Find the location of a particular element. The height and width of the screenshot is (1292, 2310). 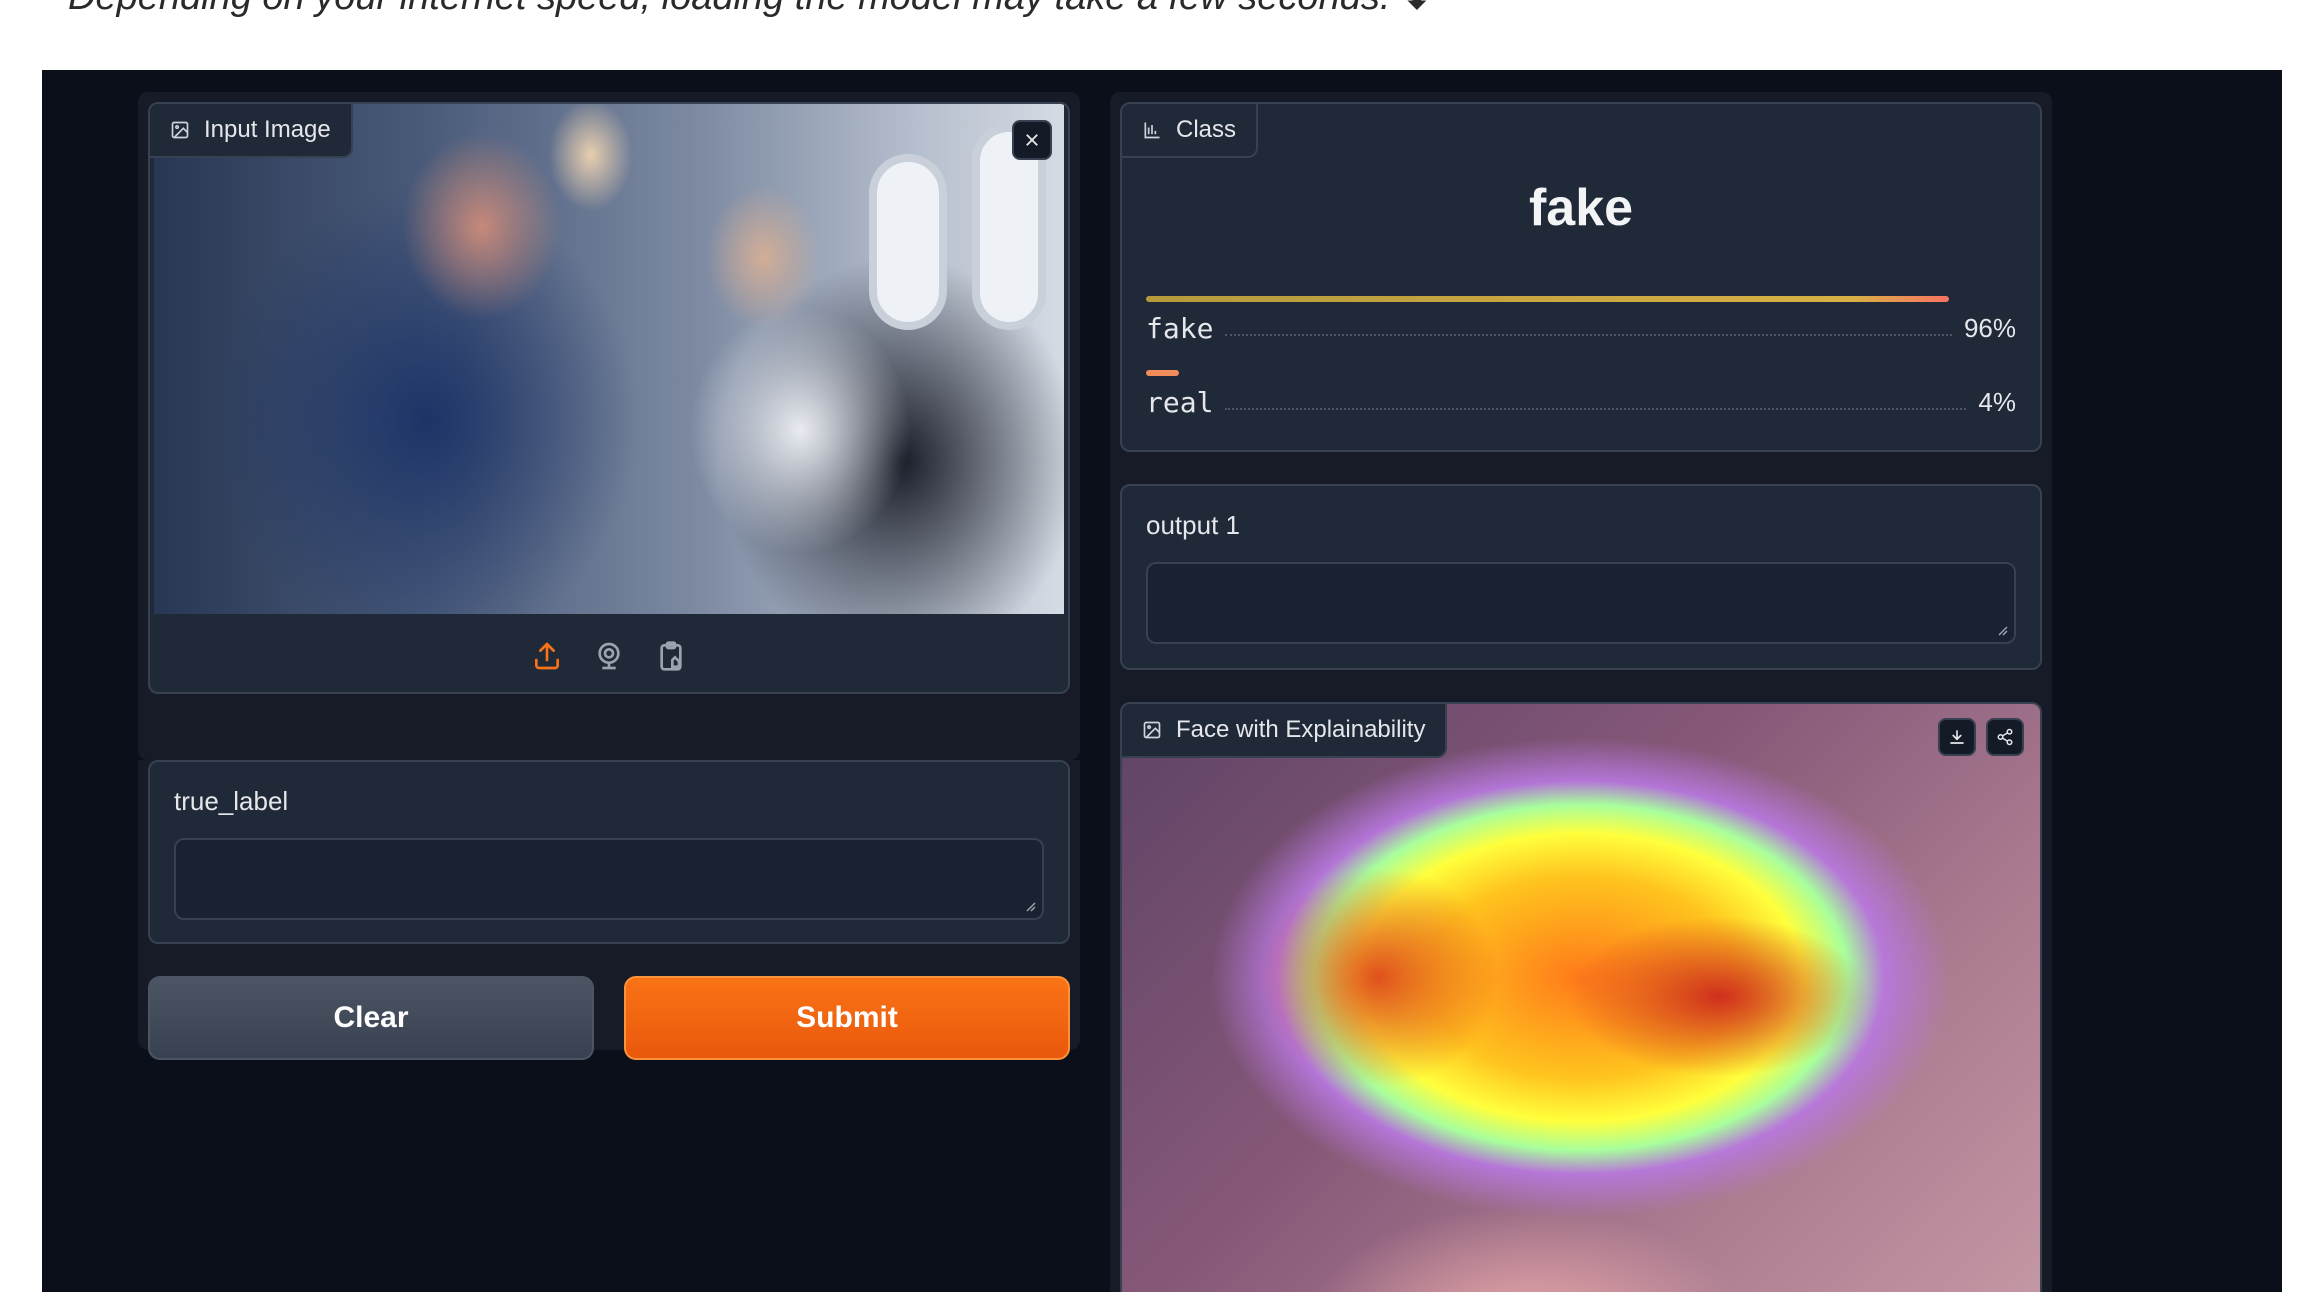

upload-source-button is located at coordinates (547, 656).